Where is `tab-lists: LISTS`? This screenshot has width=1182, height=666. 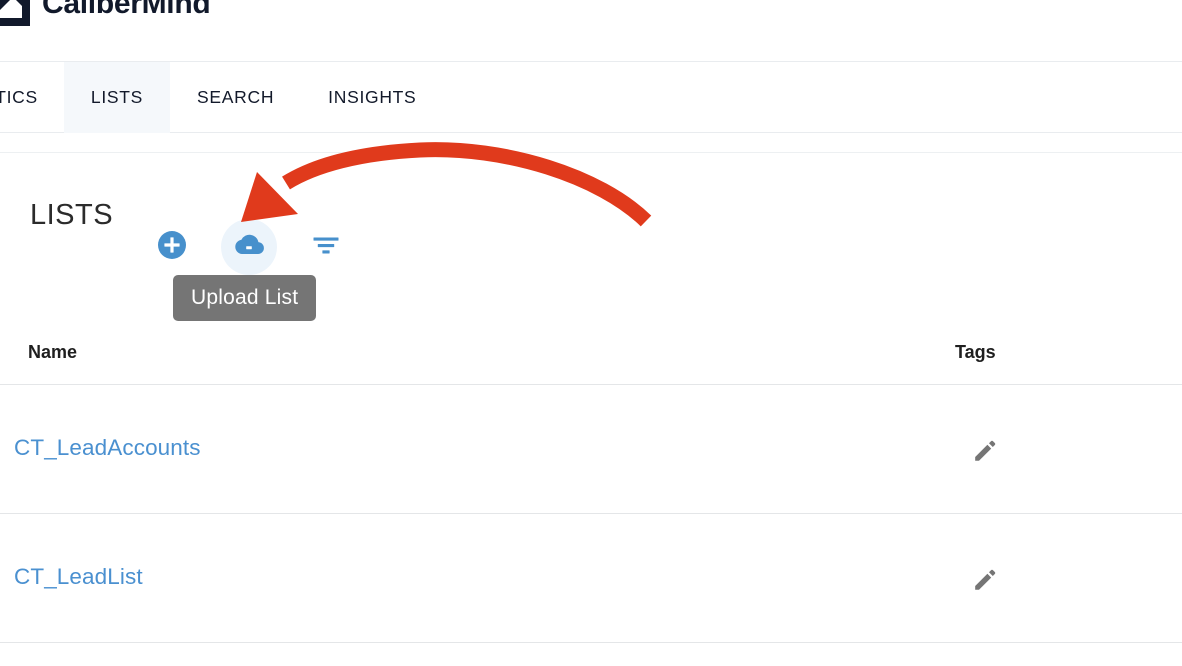 tab-lists: LISTS is located at coordinates (117, 97).